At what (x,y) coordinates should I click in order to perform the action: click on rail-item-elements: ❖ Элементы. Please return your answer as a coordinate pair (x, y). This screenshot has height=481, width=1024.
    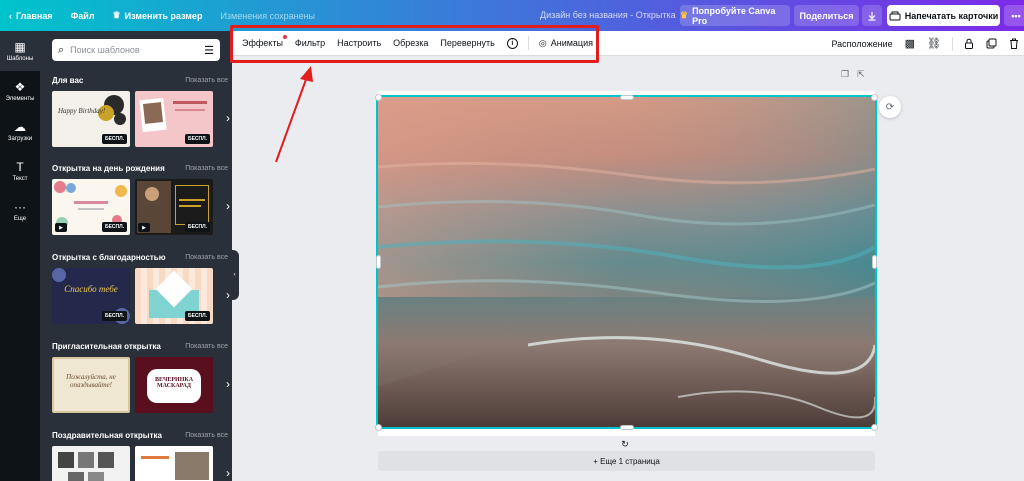
    Looking at the image, I should click on (20, 91).